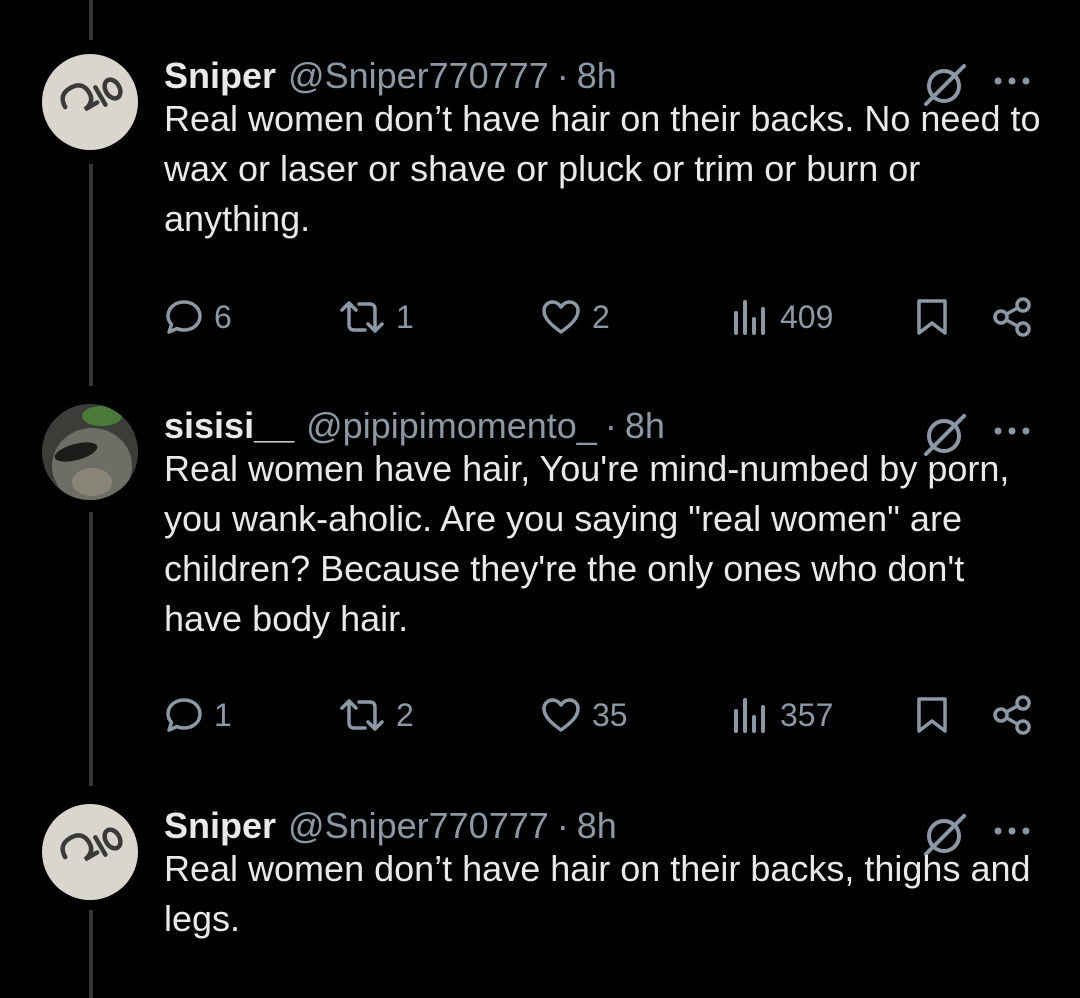 The height and width of the screenshot is (998, 1080). Describe the element at coordinates (223, 316) in the screenshot. I see `reply-count: 6` at that location.